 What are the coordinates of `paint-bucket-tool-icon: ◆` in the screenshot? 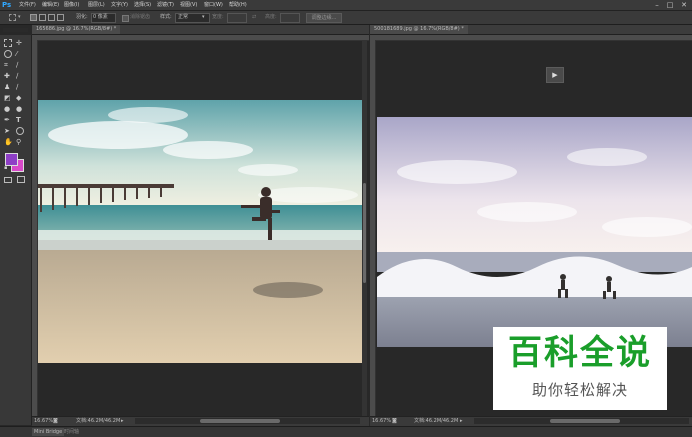 It's located at (20, 98).